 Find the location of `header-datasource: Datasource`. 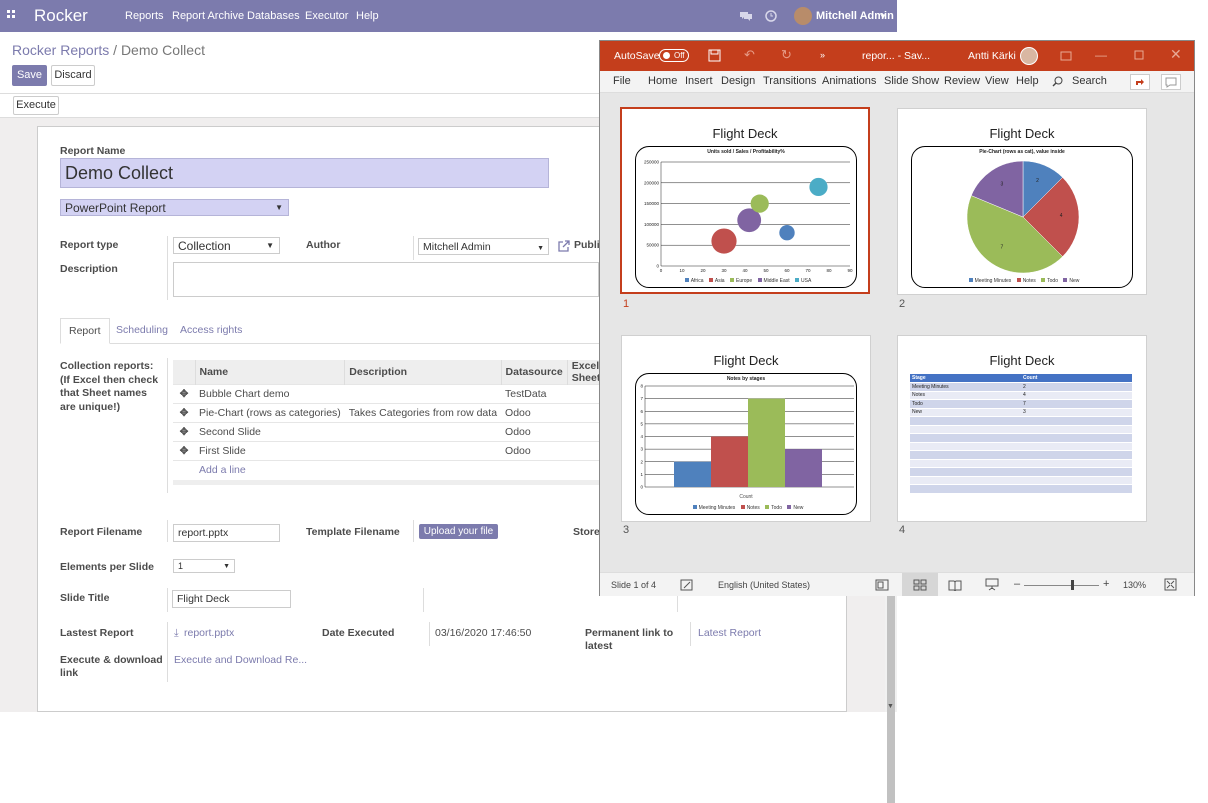

header-datasource: Datasource is located at coordinates (534, 372).